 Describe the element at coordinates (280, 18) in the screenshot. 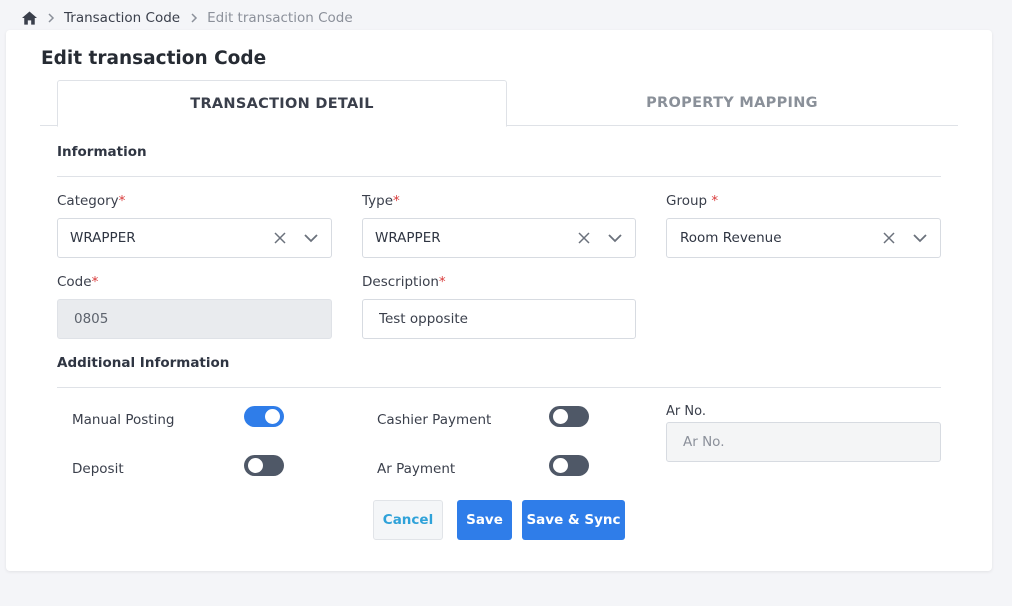

I see `breadcrumb-item-current: Edit transaction Code` at that location.